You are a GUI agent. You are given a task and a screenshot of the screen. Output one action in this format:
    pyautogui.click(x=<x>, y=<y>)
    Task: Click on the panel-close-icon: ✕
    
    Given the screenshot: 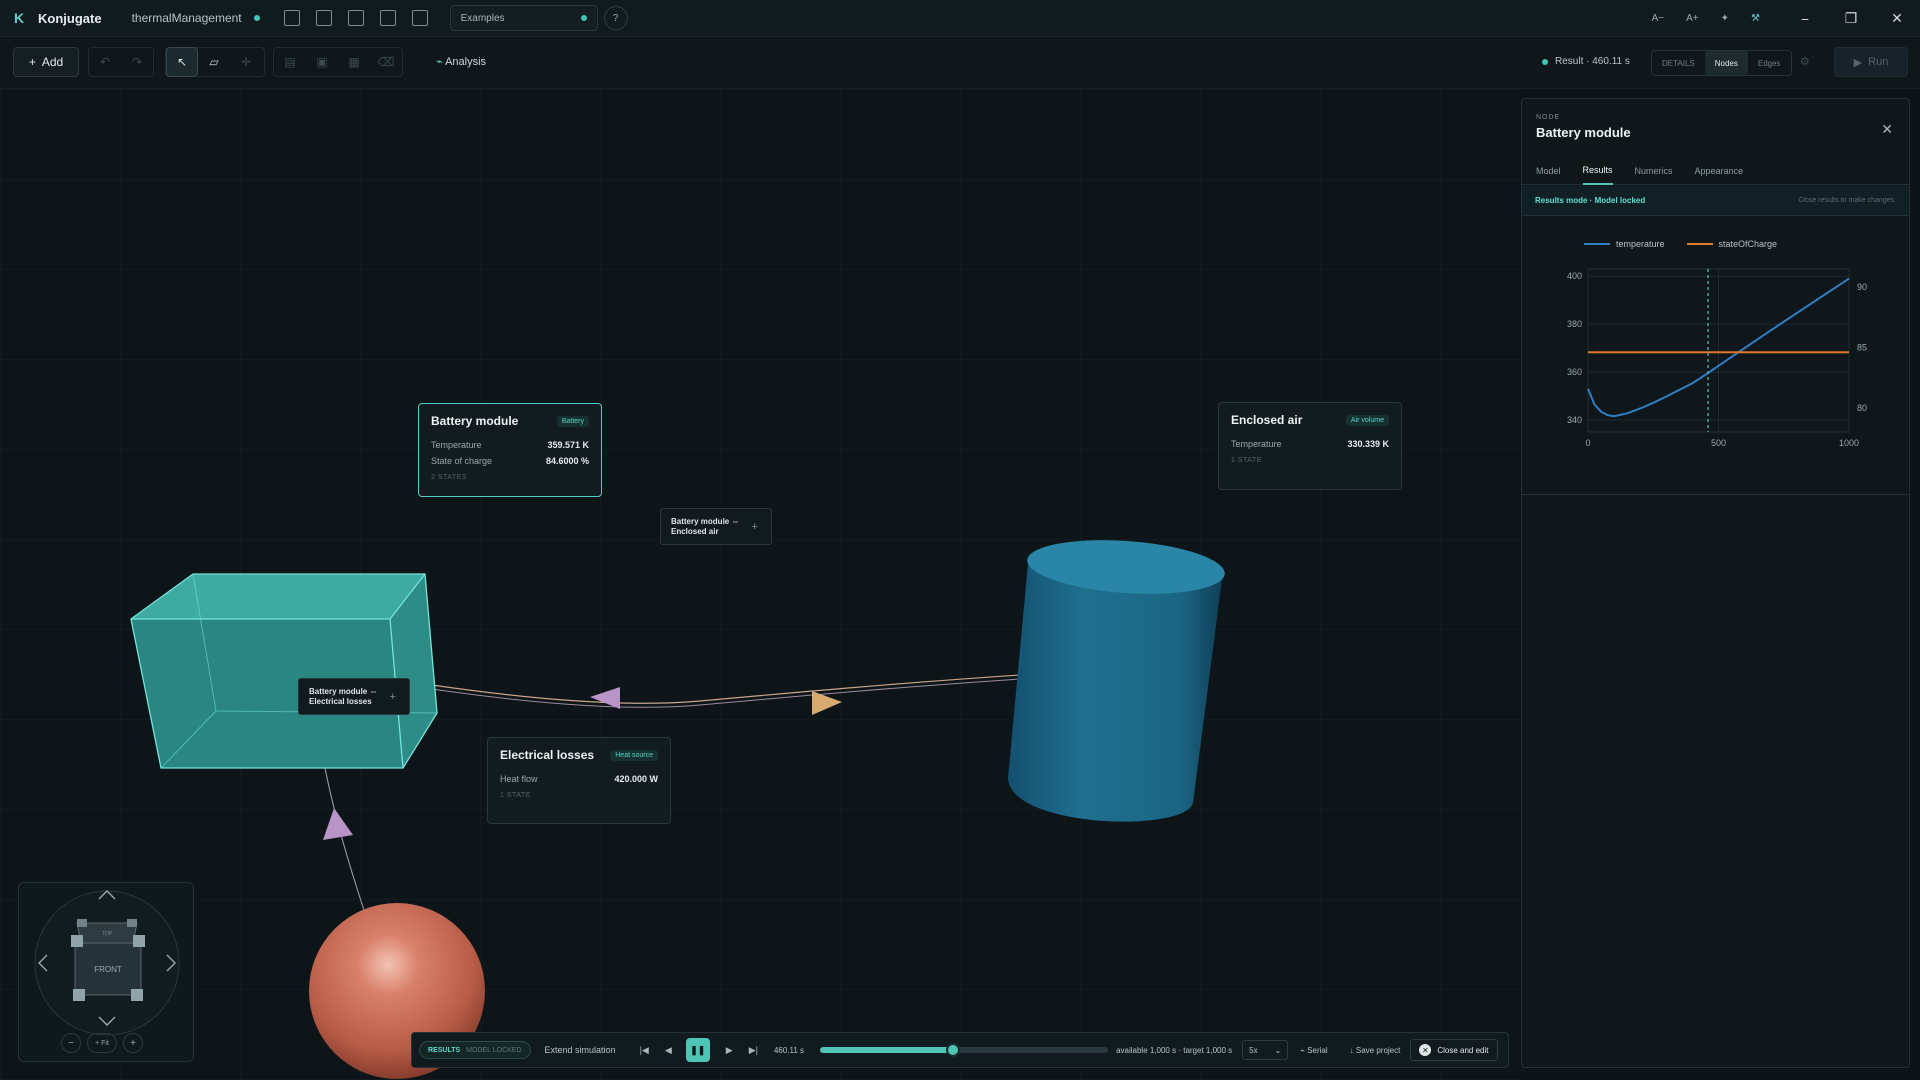 What is the action you would take?
    pyautogui.click(x=1887, y=129)
    